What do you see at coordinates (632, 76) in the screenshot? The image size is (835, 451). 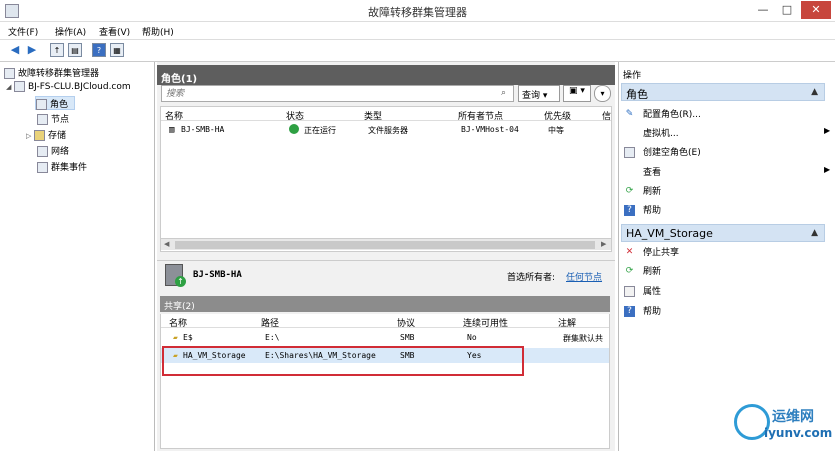 I see `actions-header: 操作` at bounding box center [632, 76].